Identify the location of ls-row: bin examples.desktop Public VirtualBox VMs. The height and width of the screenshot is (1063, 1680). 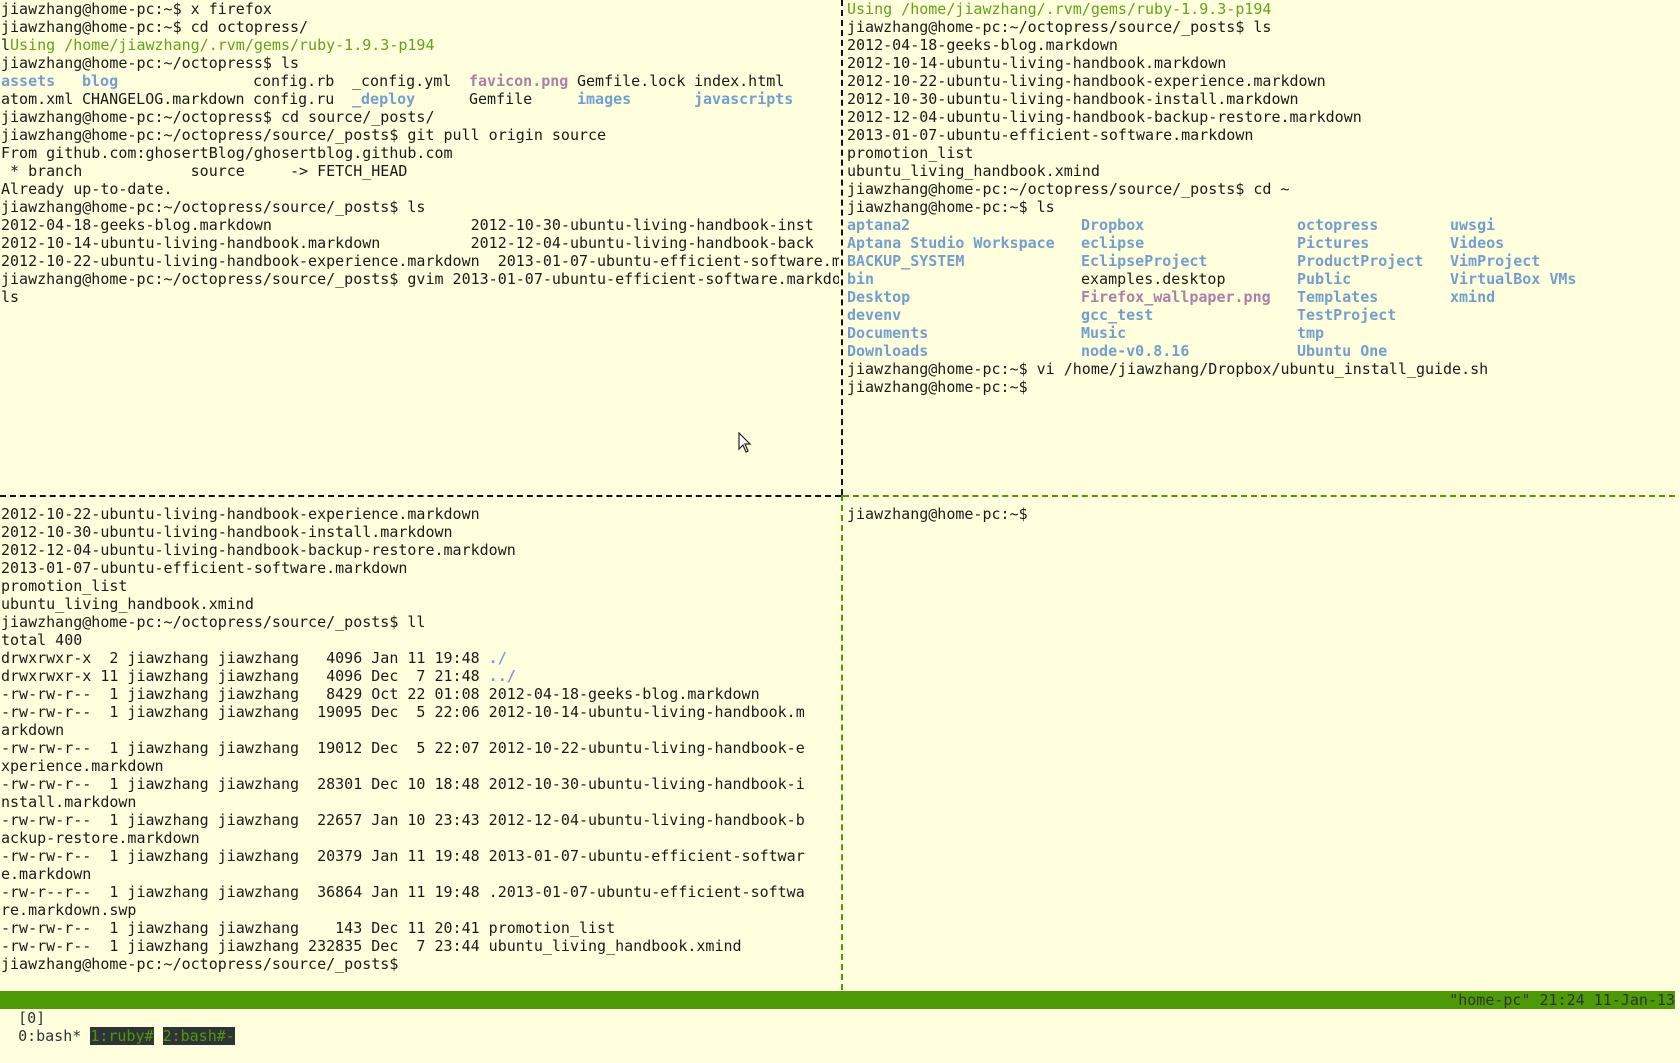
(1261, 279).